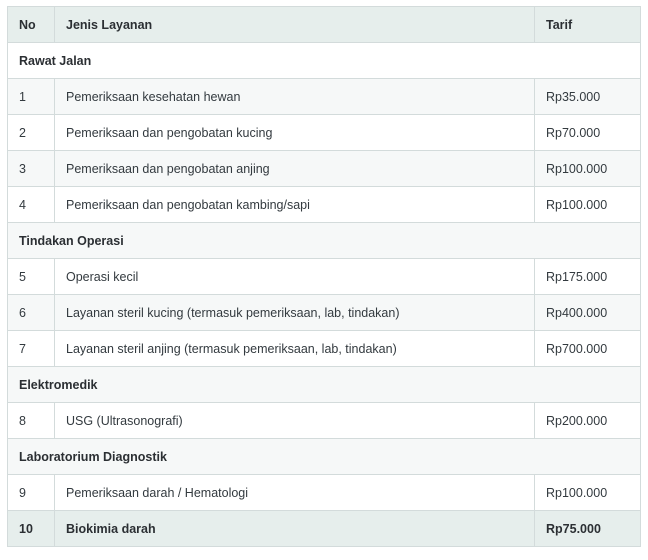 The image size is (648, 560). What do you see at coordinates (294, 24) in the screenshot?
I see `header-service: Jenis Layanan` at bounding box center [294, 24].